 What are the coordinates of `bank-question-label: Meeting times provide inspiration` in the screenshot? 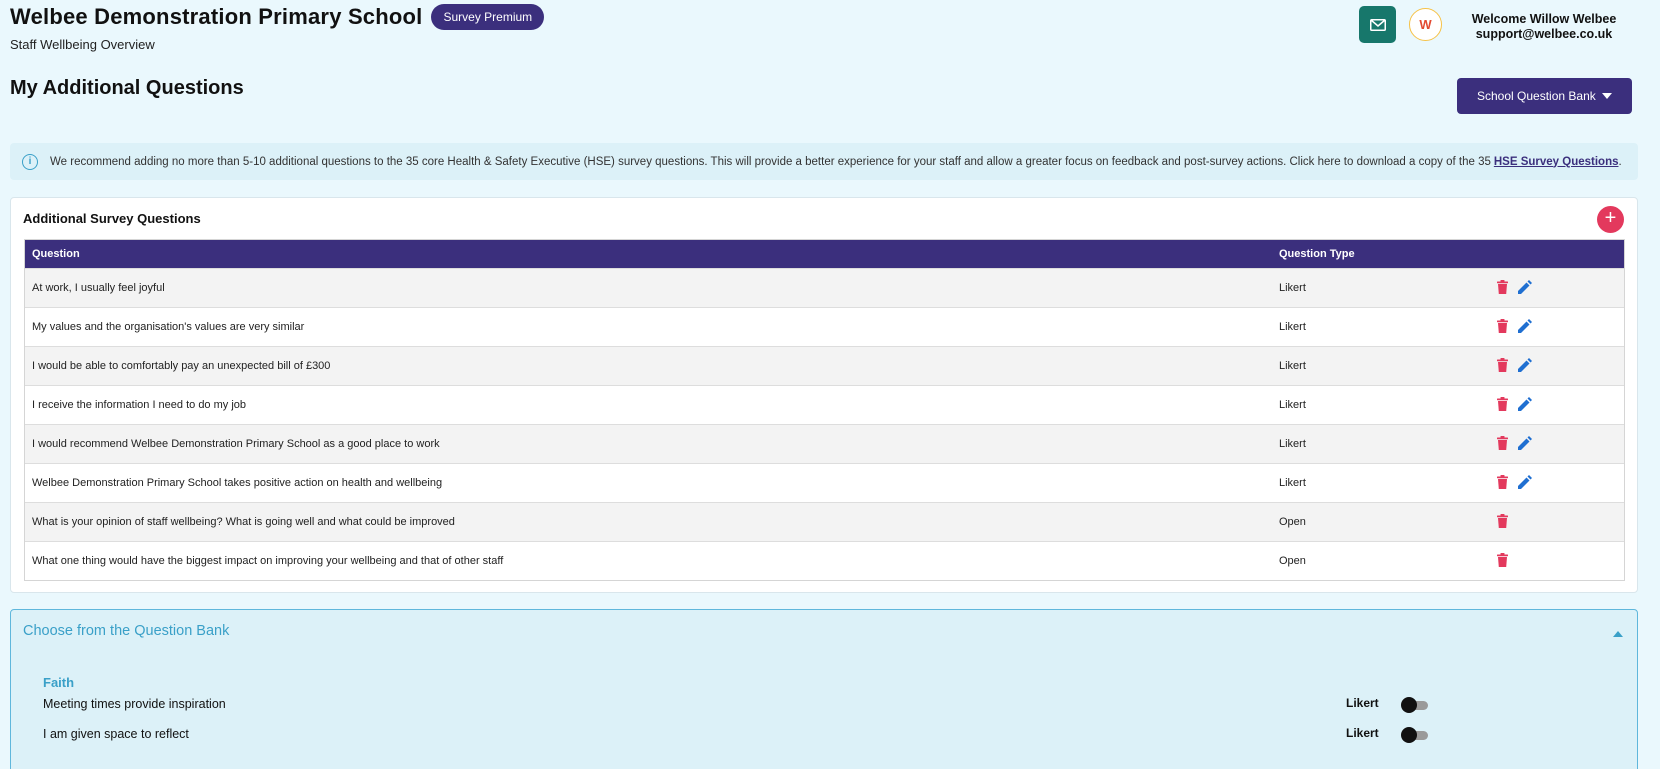 It's located at (134, 704).